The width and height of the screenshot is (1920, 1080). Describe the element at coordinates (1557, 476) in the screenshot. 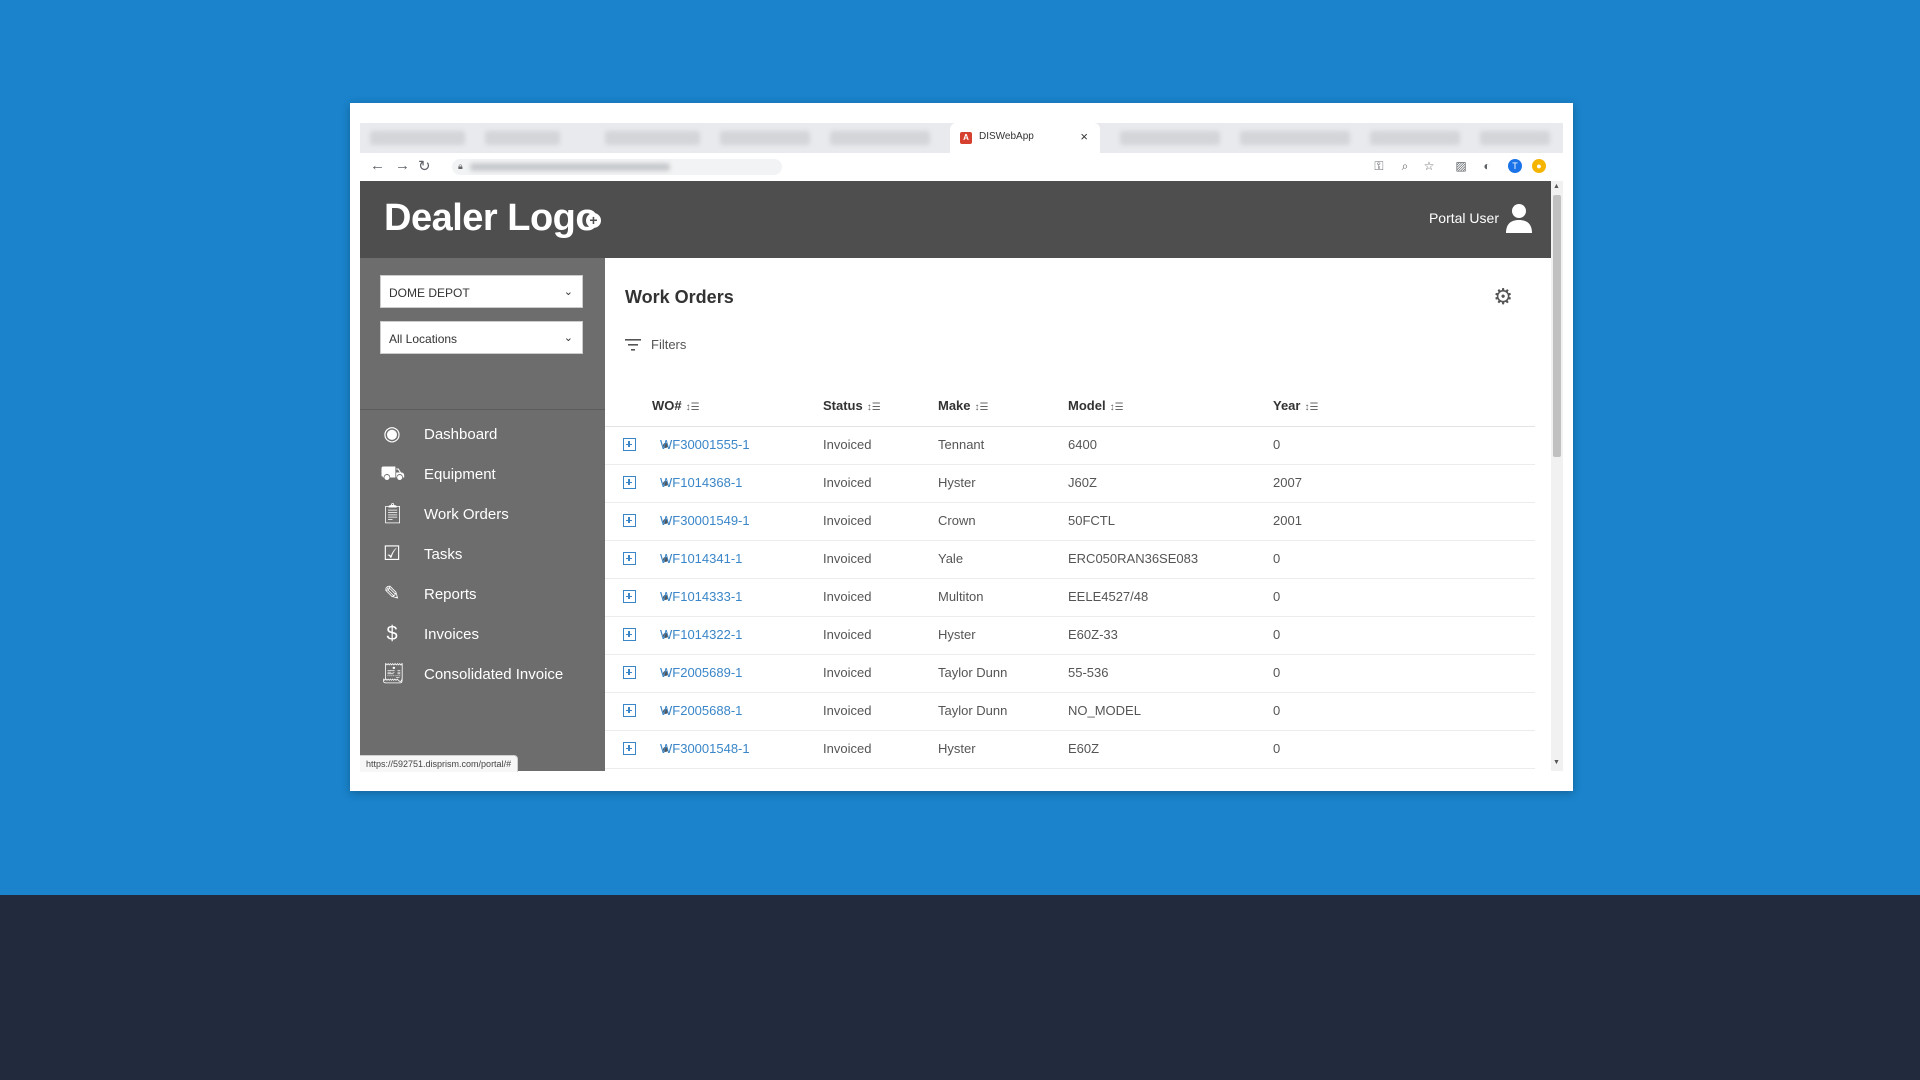

I see `scrollbar: ▲ ▼` at that location.